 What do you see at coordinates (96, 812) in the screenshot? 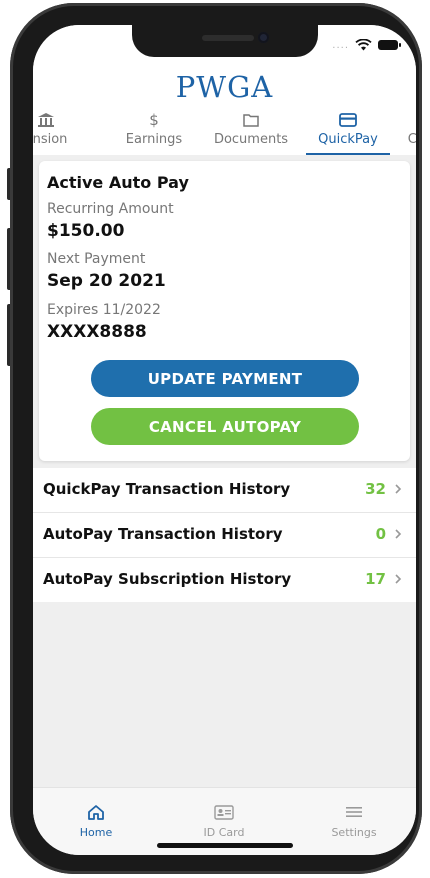
I see `home-icon` at bounding box center [96, 812].